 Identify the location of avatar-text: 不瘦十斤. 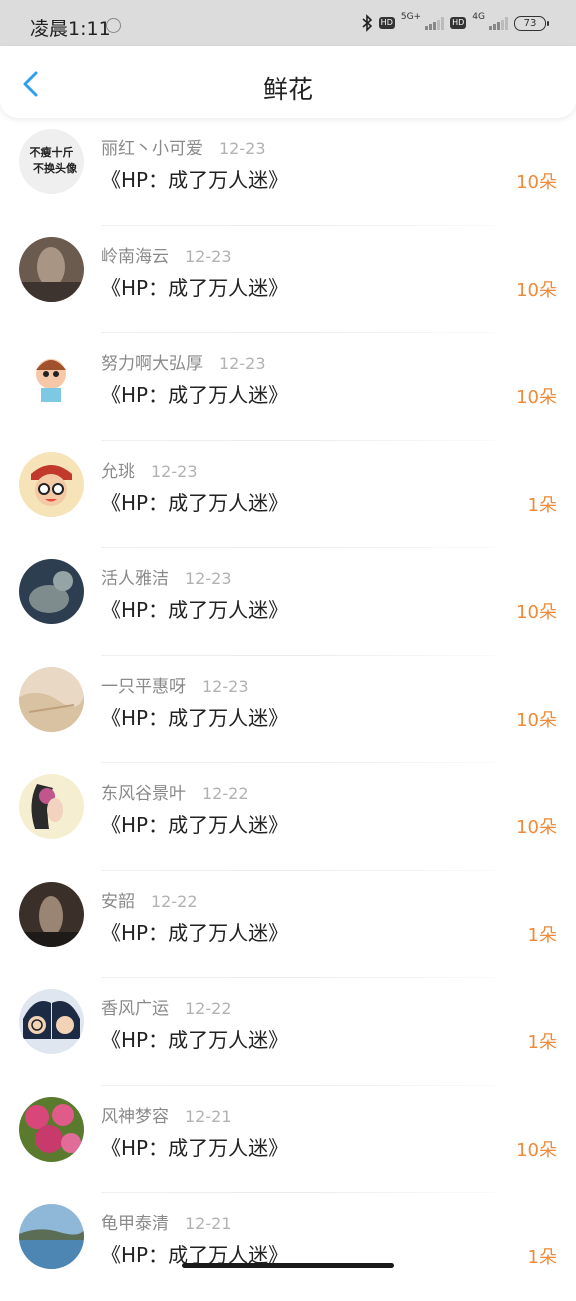
(52, 152).